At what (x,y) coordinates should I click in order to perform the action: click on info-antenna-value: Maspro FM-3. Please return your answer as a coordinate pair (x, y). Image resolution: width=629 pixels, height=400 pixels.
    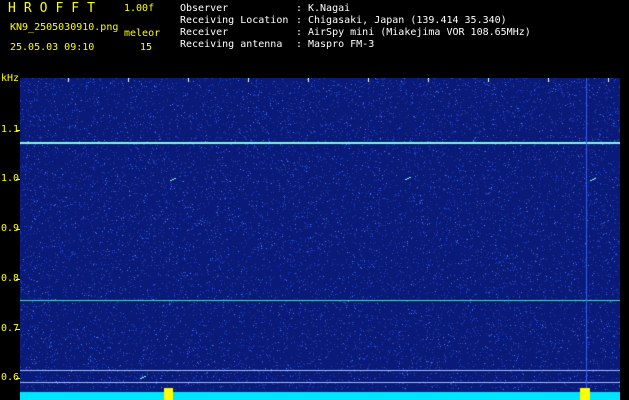
    Looking at the image, I should click on (341, 44).